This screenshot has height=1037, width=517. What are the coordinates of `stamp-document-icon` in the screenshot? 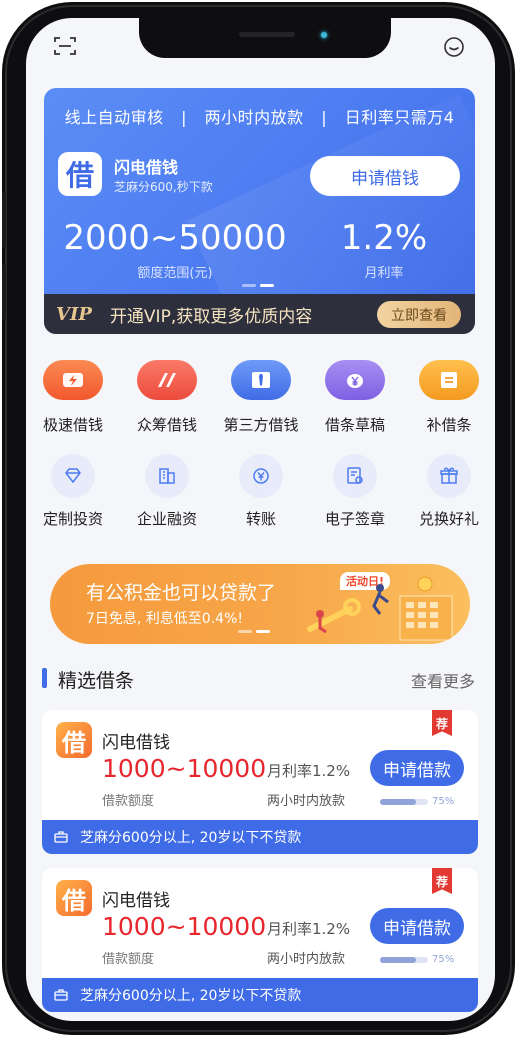 It's located at (355, 476).